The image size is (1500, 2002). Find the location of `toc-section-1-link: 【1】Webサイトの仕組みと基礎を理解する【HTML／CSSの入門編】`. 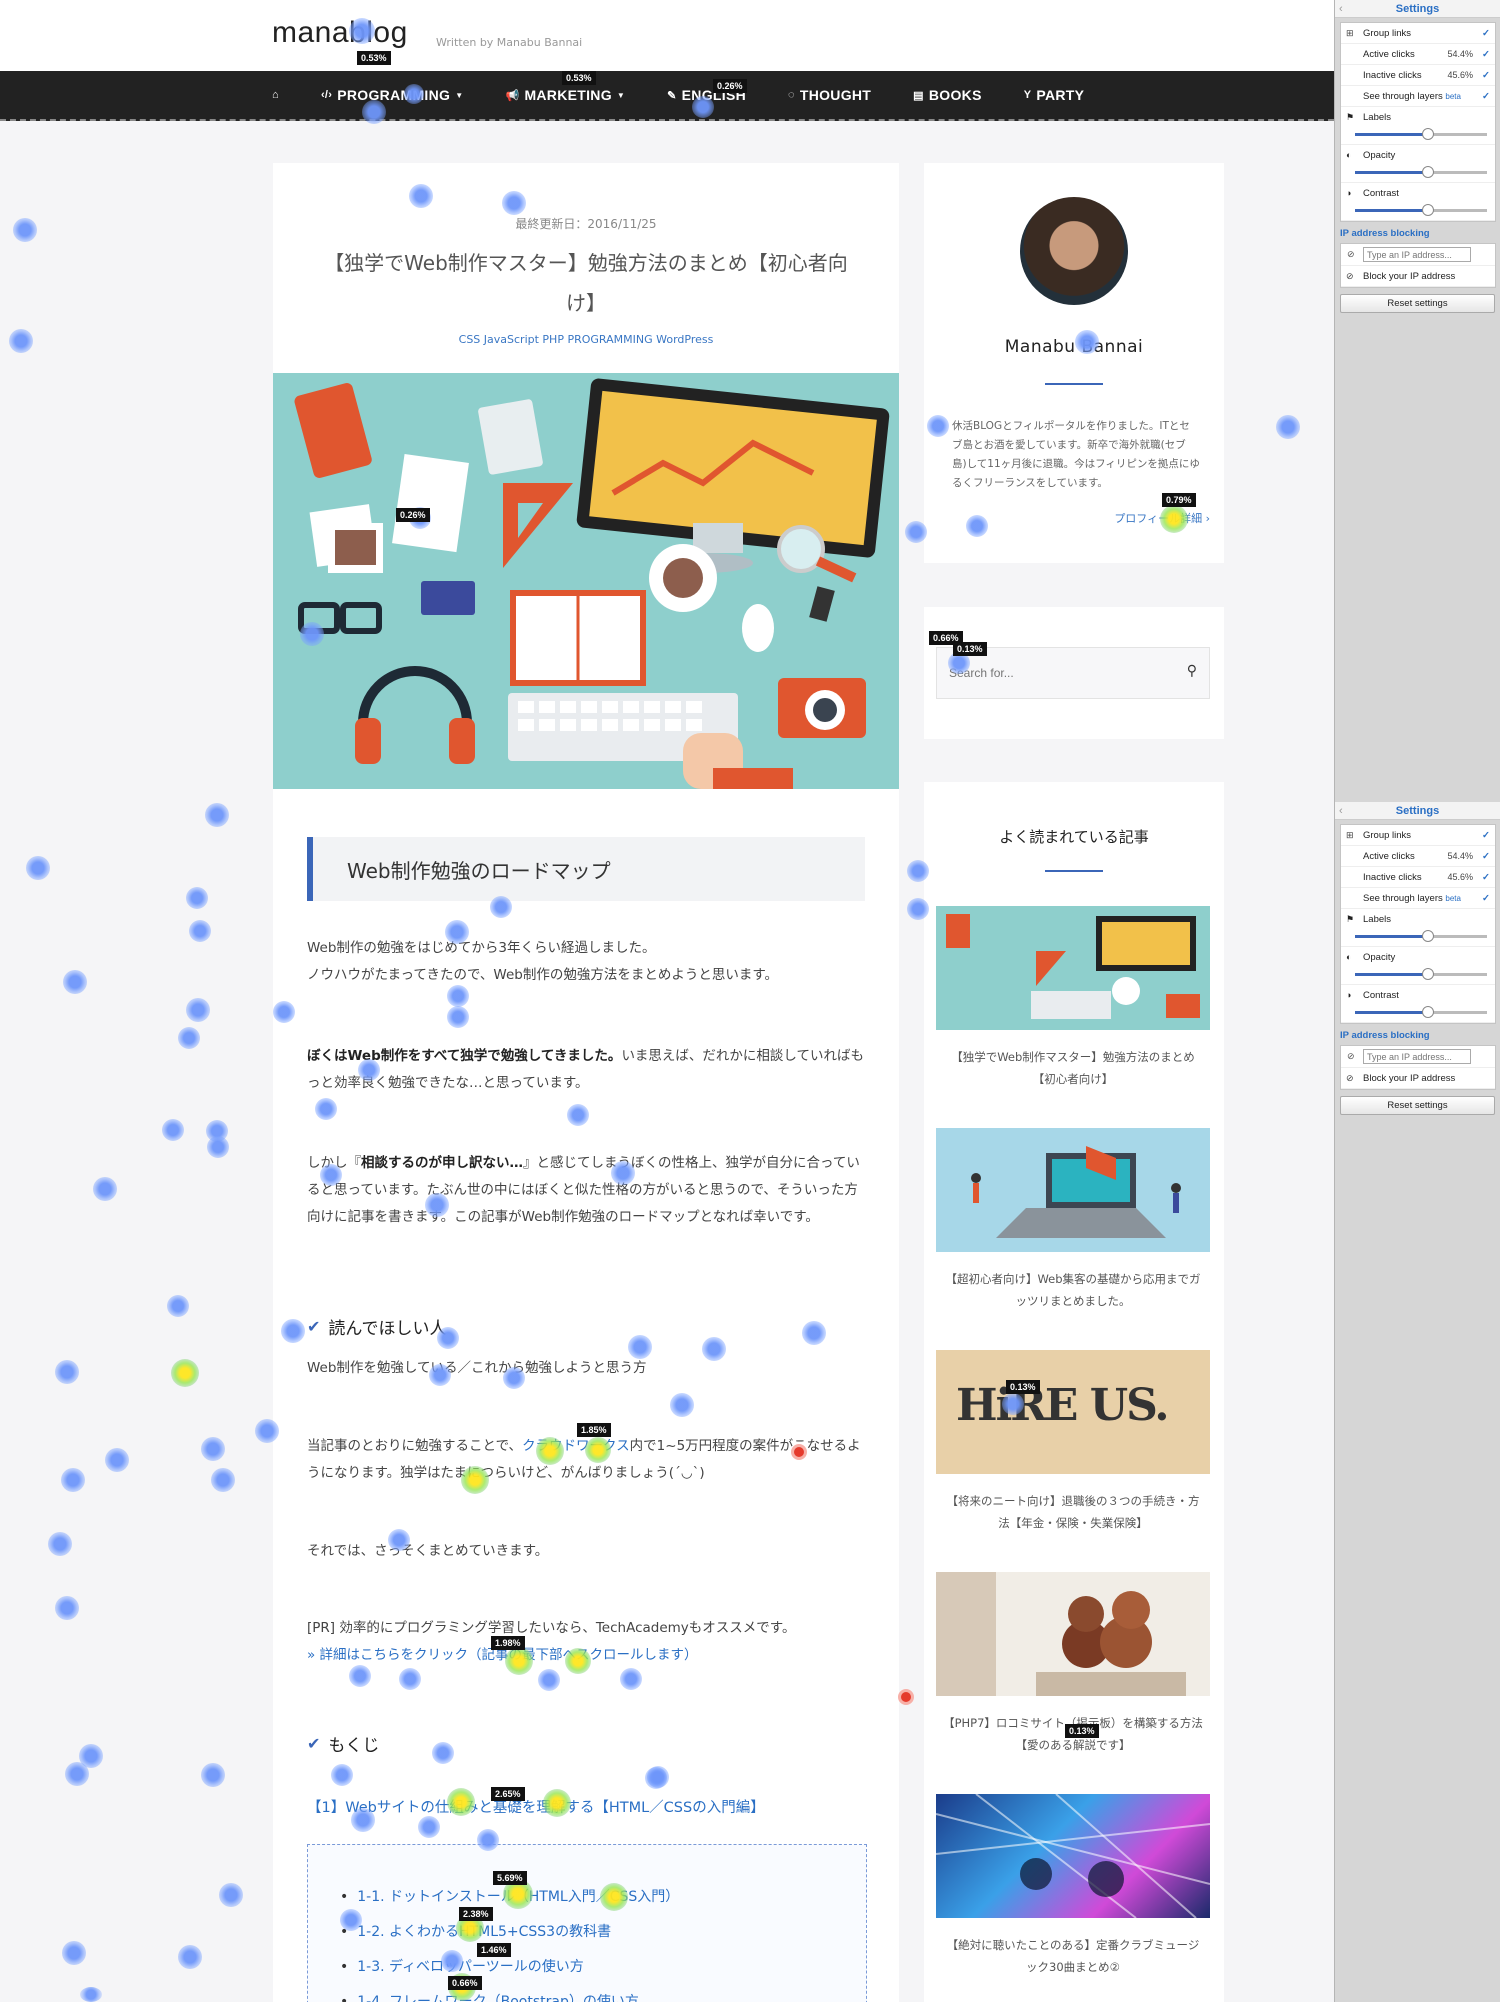

toc-section-1-link: 【1】Webサイトの仕組みと基礎を理解する【HTML／CSSの入門編】 is located at coordinates (536, 1806).